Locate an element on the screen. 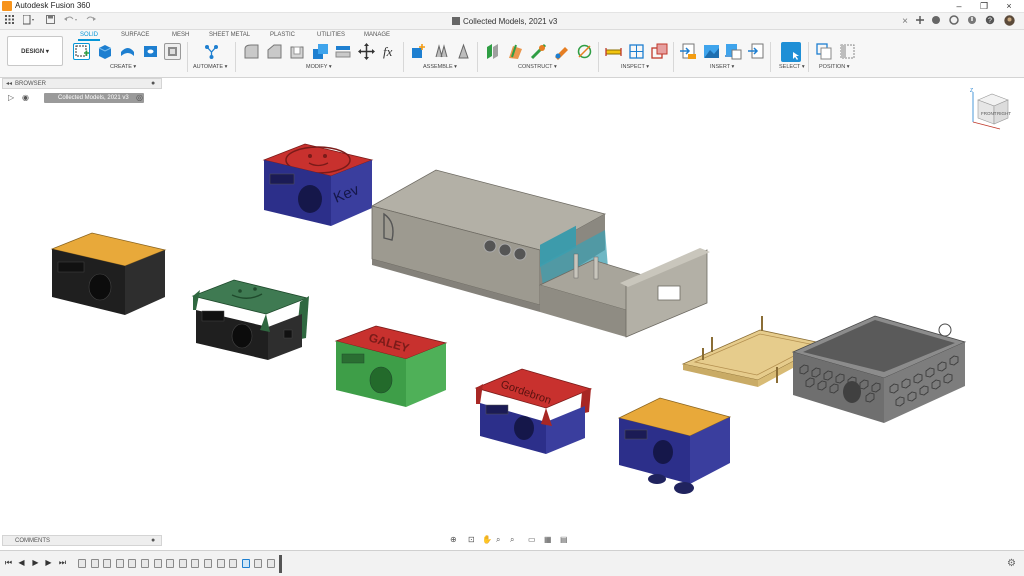 The image size is (1024, 576). expand-arrow-icon: ▷ is located at coordinates (11, 97).